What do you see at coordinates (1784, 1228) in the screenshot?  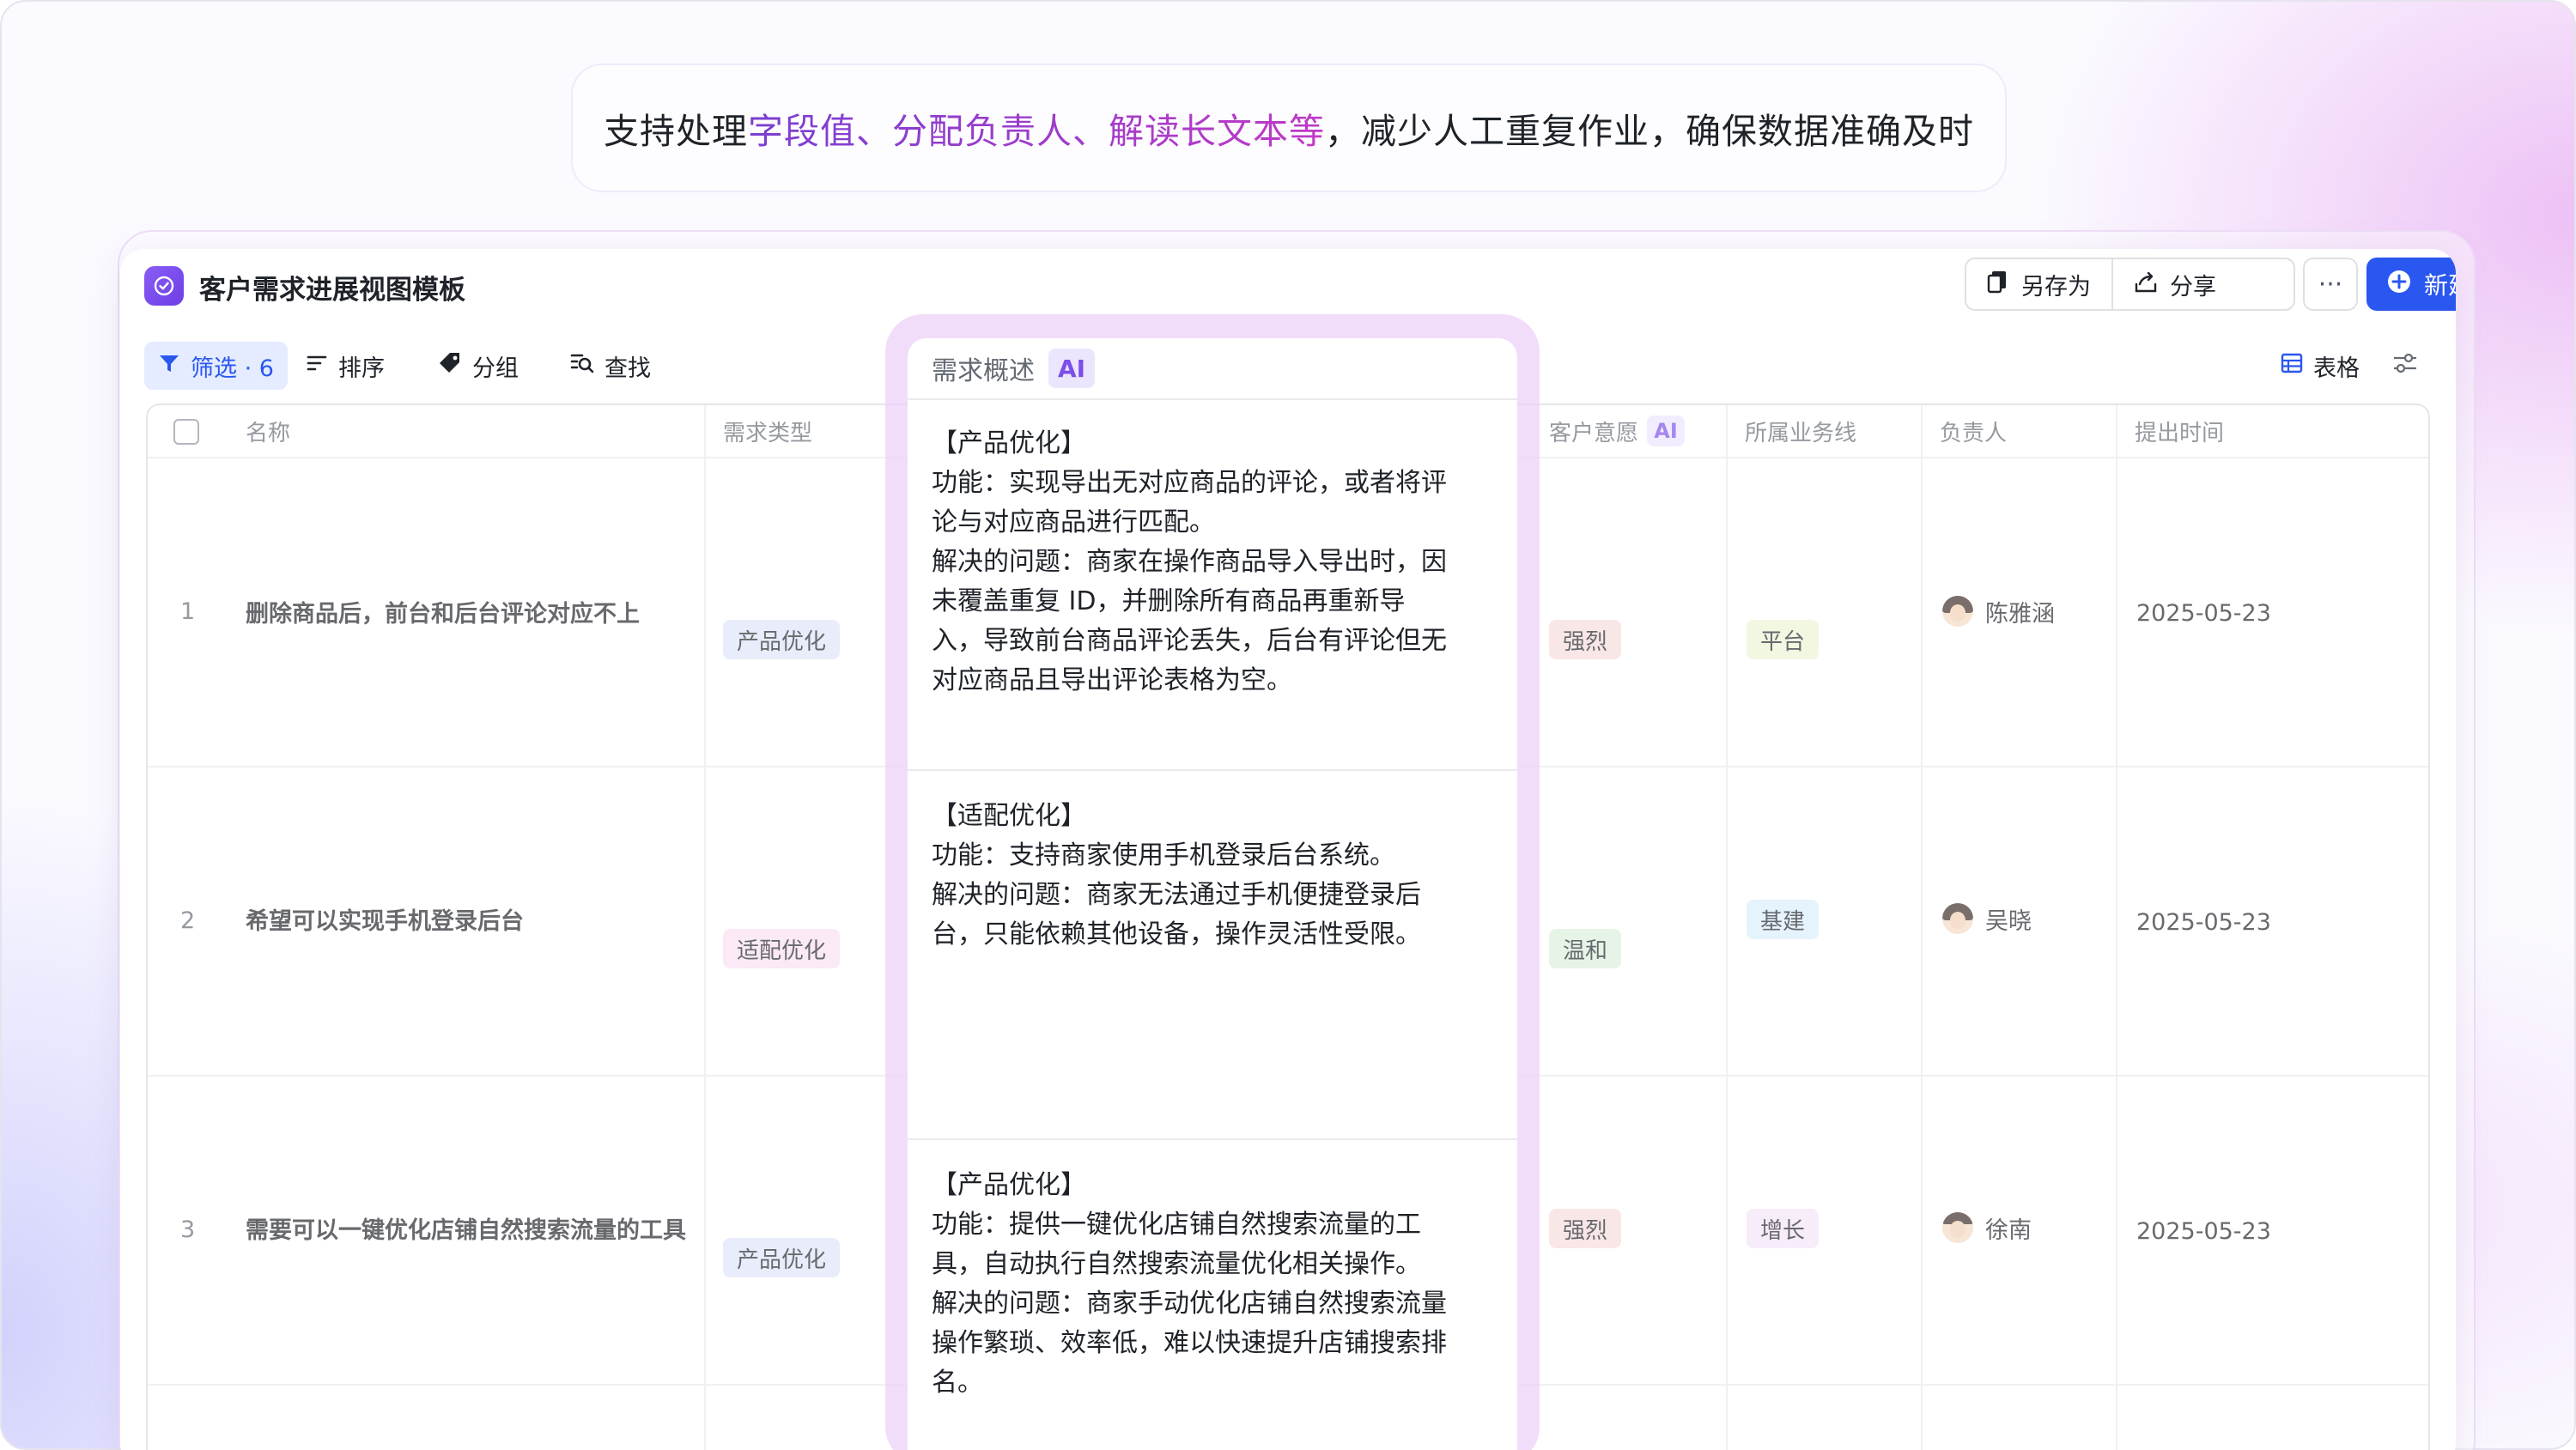 I see `business-tag: 增长` at bounding box center [1784, 1228].